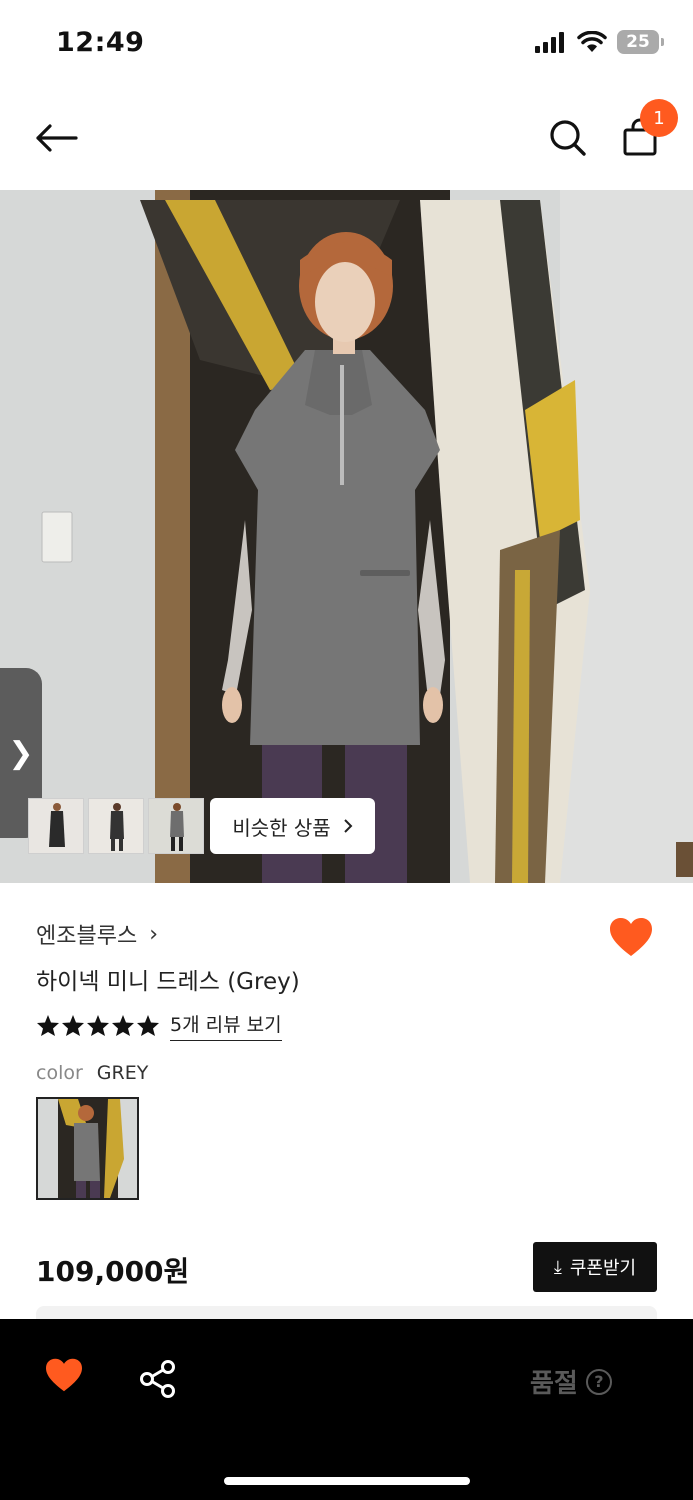  I want to click on wishlist-button, so click(68, 1379).